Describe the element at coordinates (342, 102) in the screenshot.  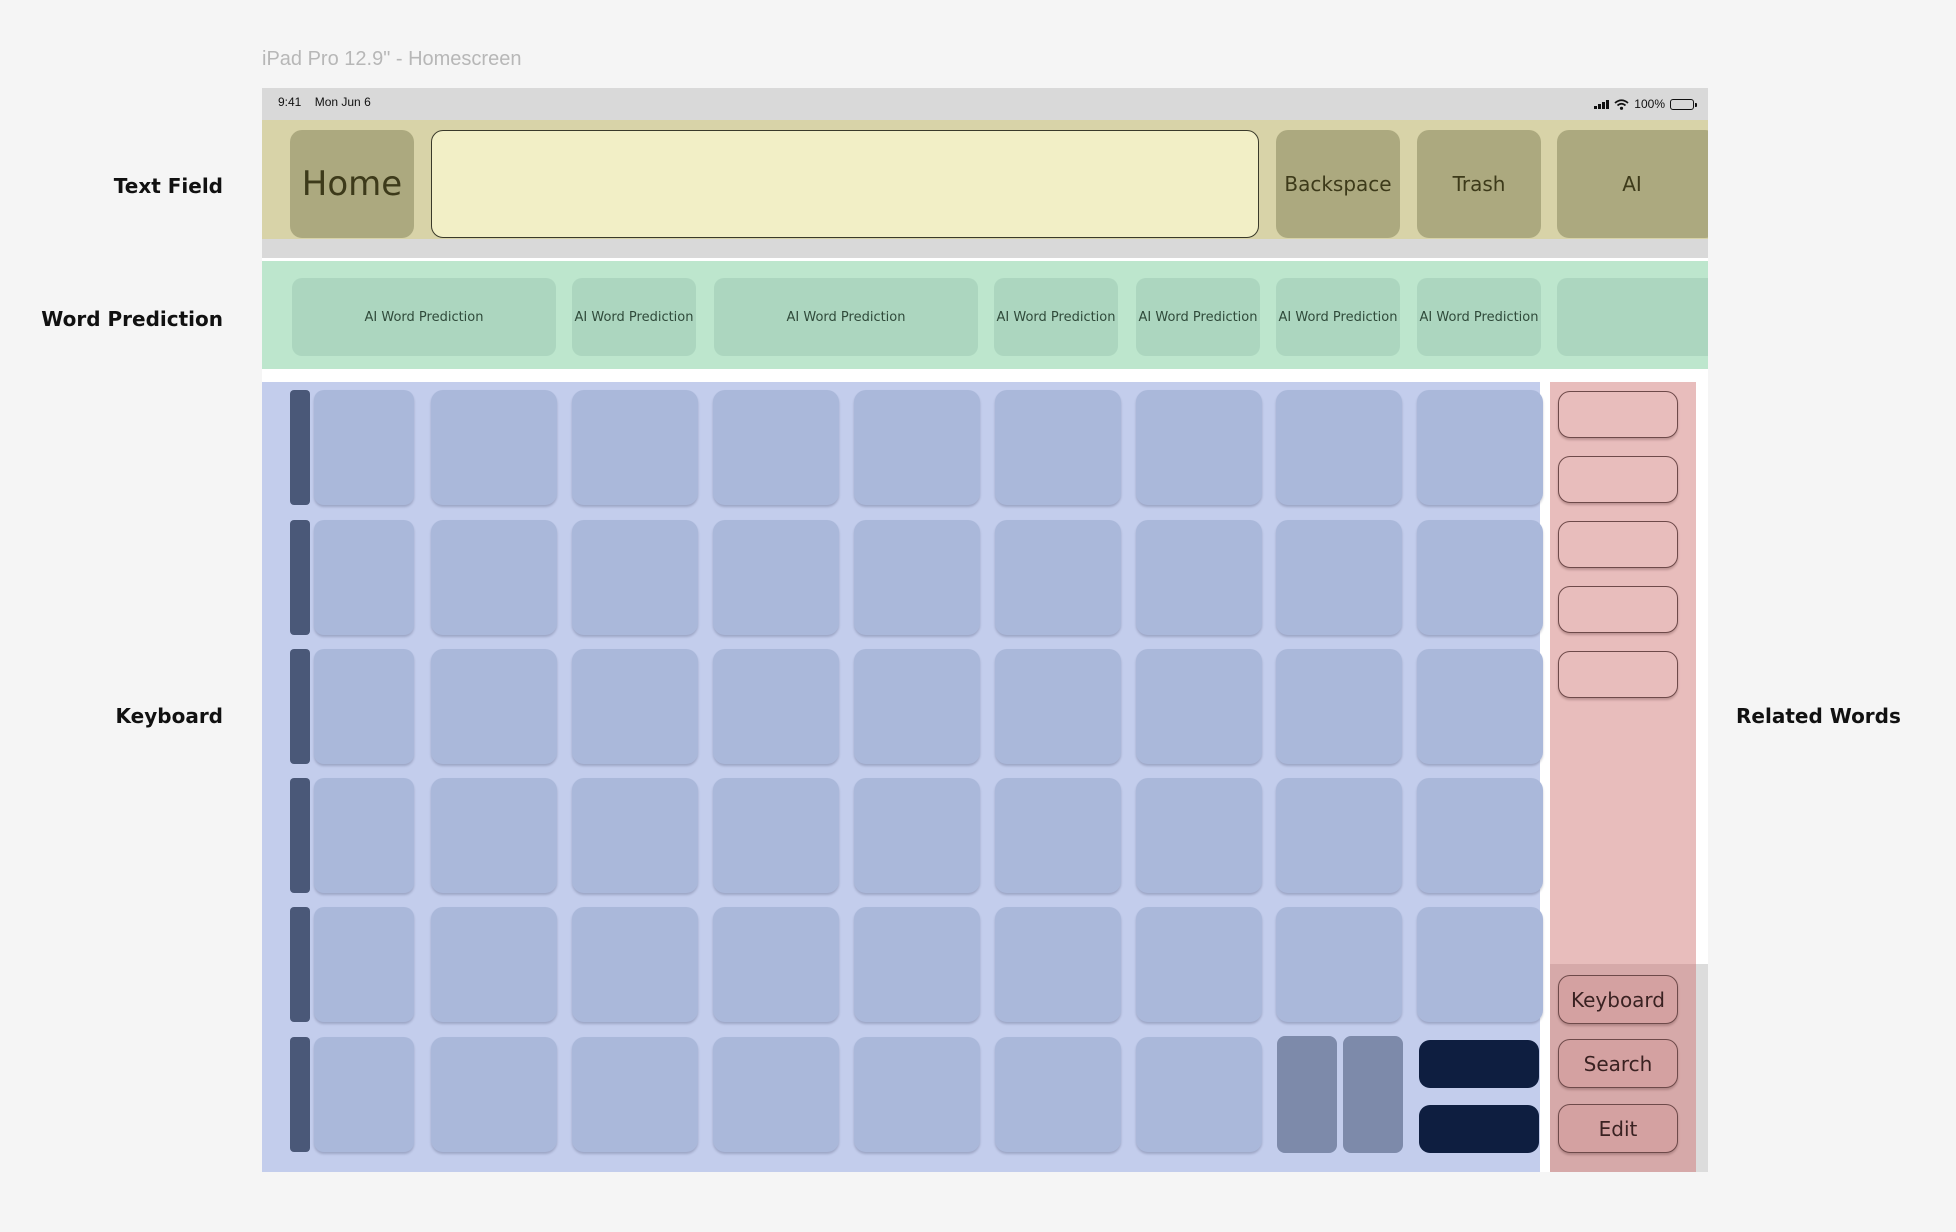
I see `status-date: Mon Jun 6` at that location.